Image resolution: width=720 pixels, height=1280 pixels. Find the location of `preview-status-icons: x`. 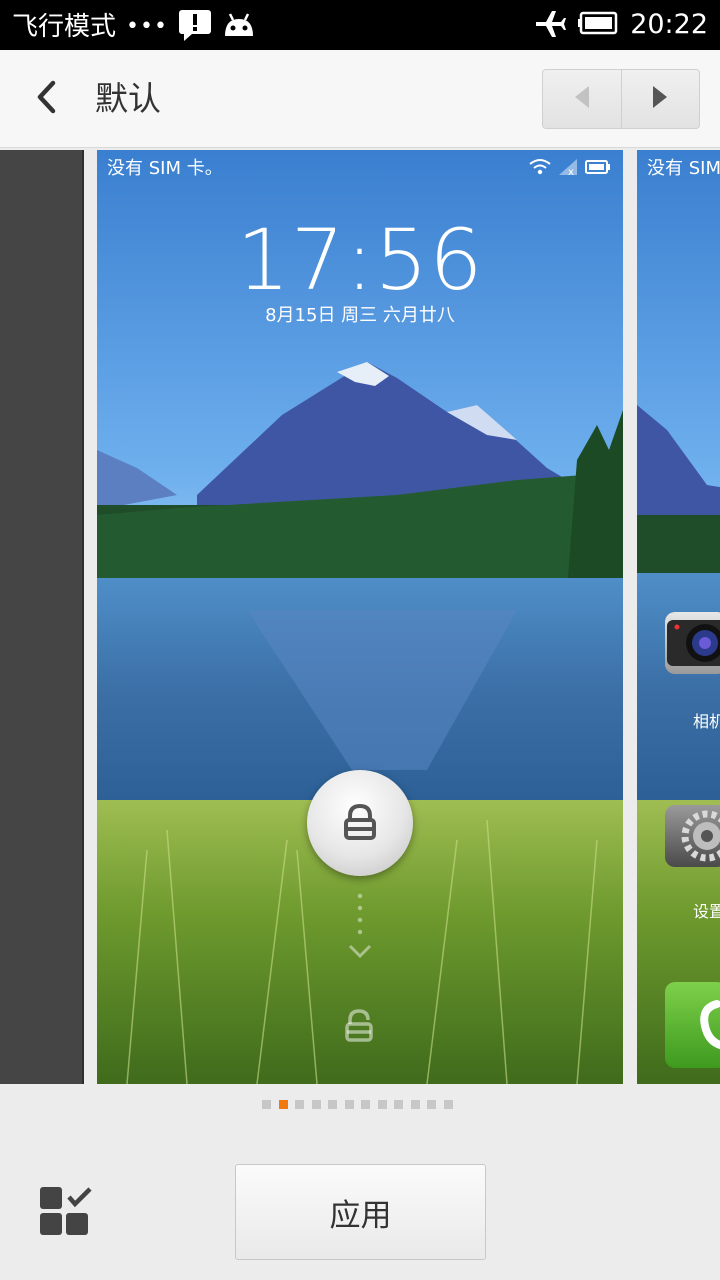

preview-status-icons: x is located at coordinates (570, 169).